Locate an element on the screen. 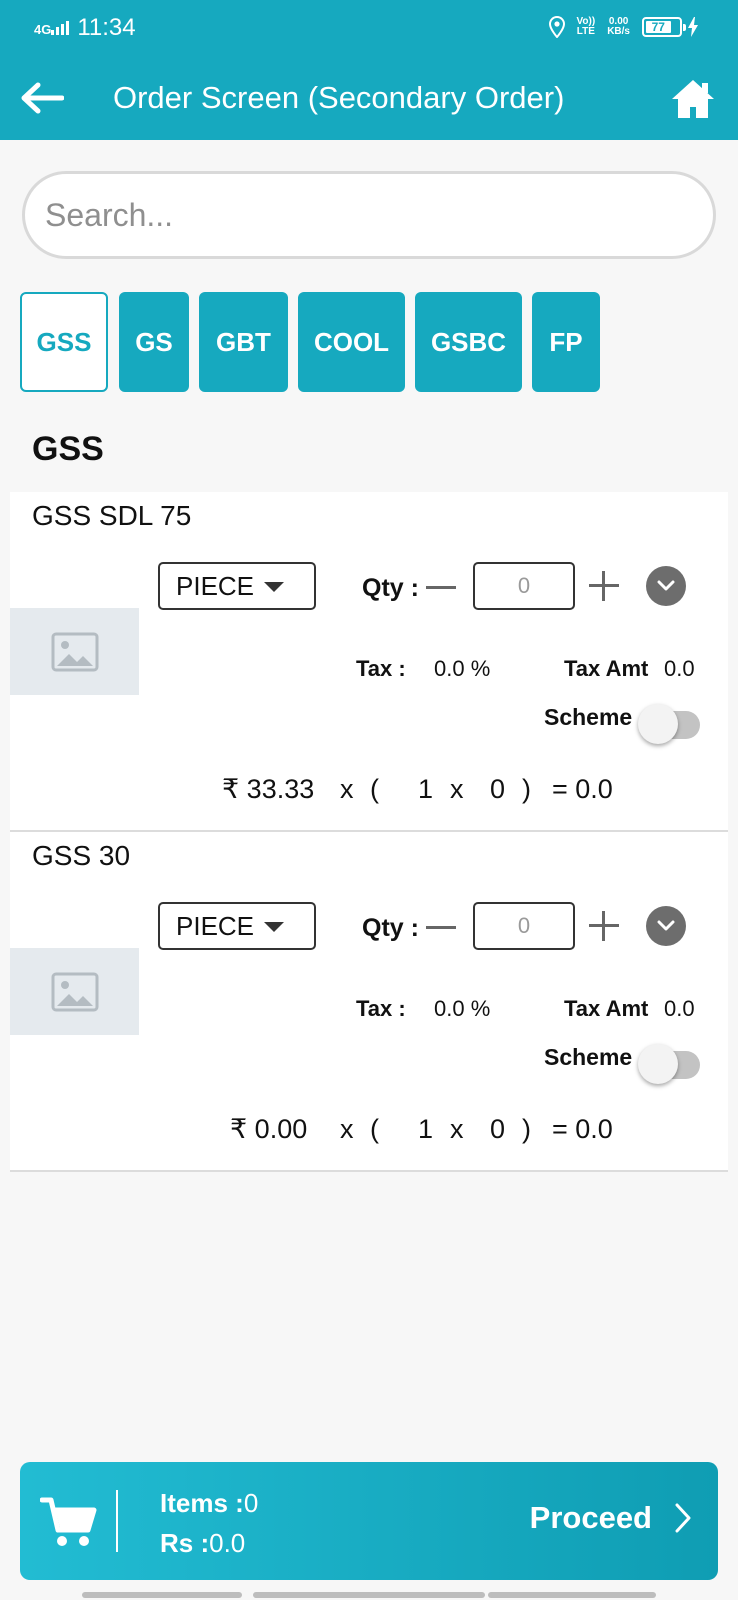 The width and height of the screenshot is (738, 1600). minus-icon is located at coordinates (441, 587).